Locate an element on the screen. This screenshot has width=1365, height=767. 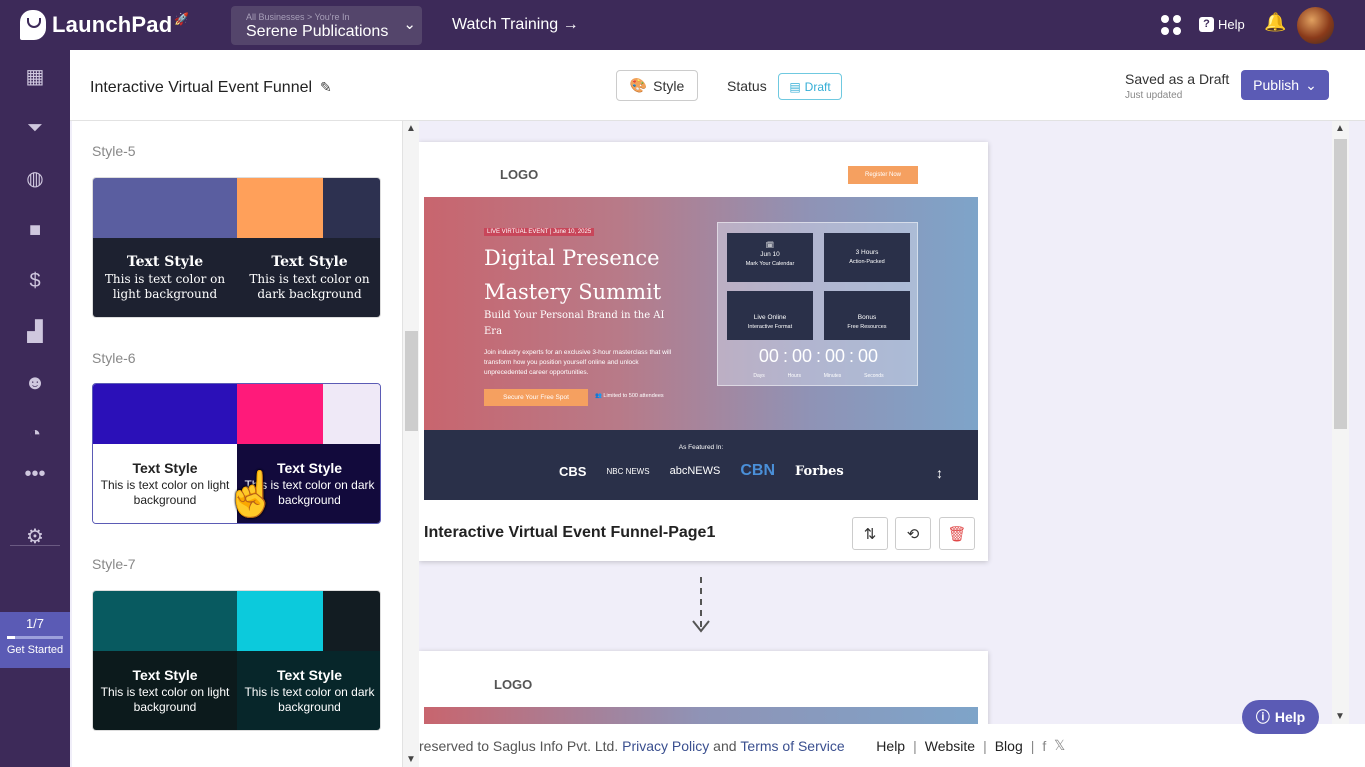
brand-logo: LaunchPad 🚀 is located at coordinates (104, 25).